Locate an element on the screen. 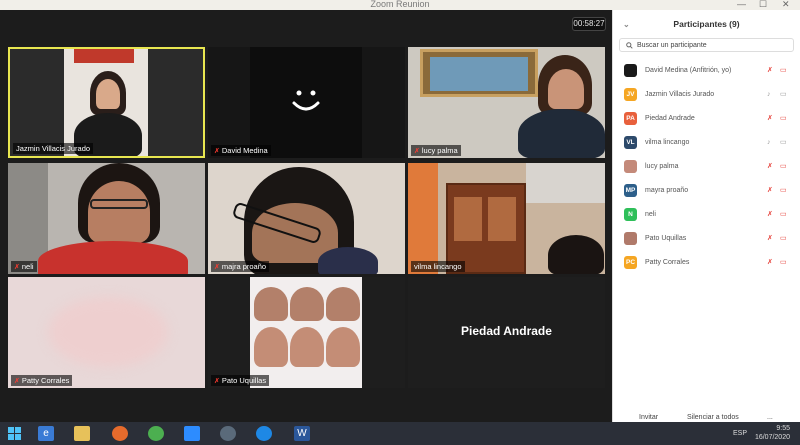  video-tile: ✗ Pato Uquillas is located at coordinates (306, 332).